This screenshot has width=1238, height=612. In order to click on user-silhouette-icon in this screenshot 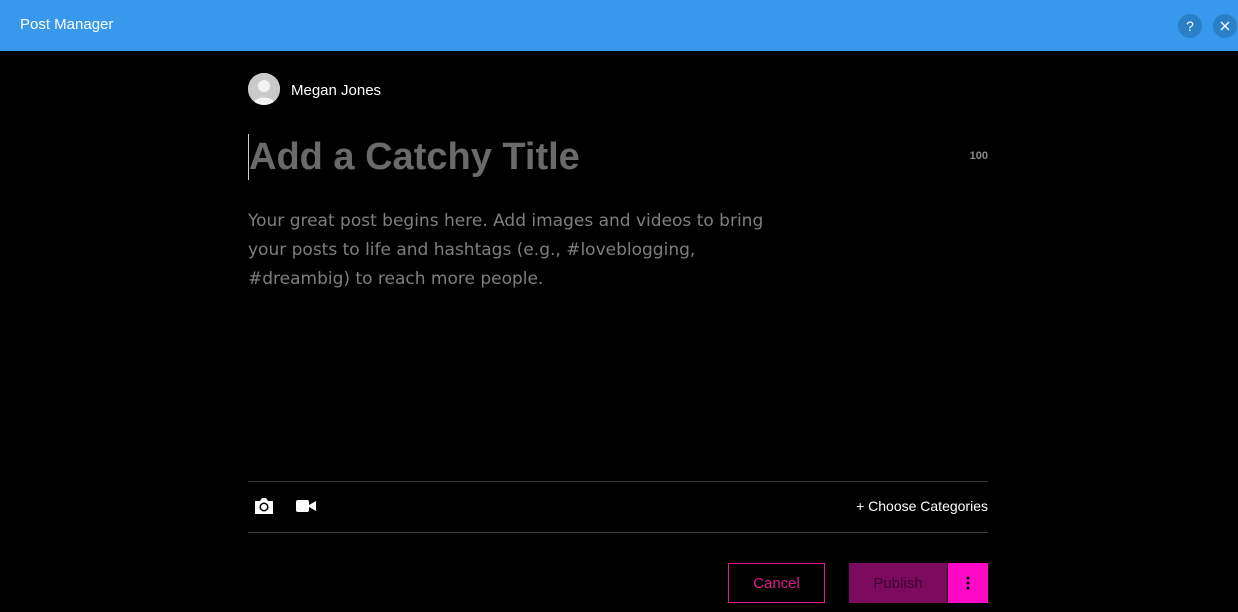, I will do `click(264, 89)`.